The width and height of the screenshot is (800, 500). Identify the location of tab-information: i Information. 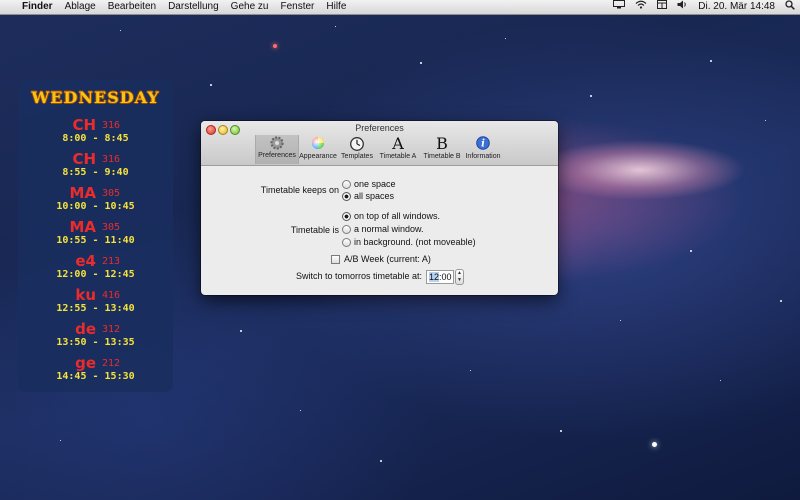
(483, 150).